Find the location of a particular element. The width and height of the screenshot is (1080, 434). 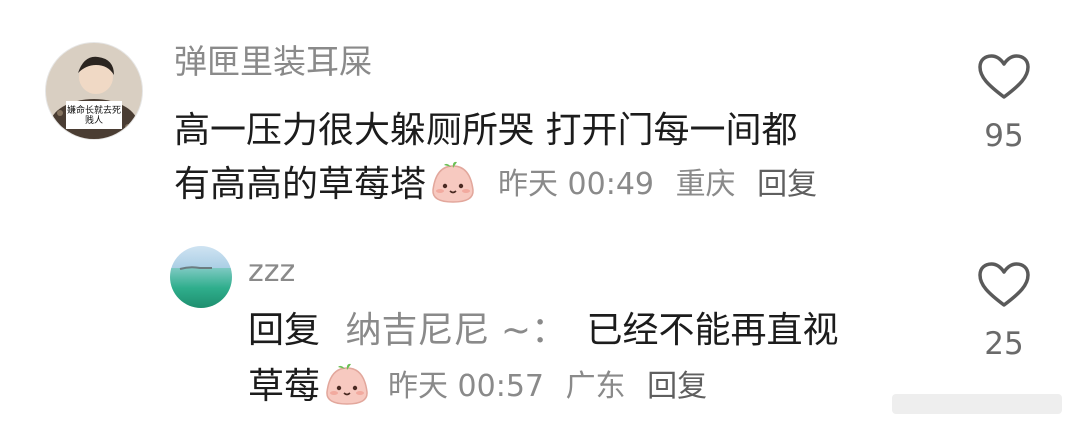

reply-like-button is located at coordinates (1004, 287).